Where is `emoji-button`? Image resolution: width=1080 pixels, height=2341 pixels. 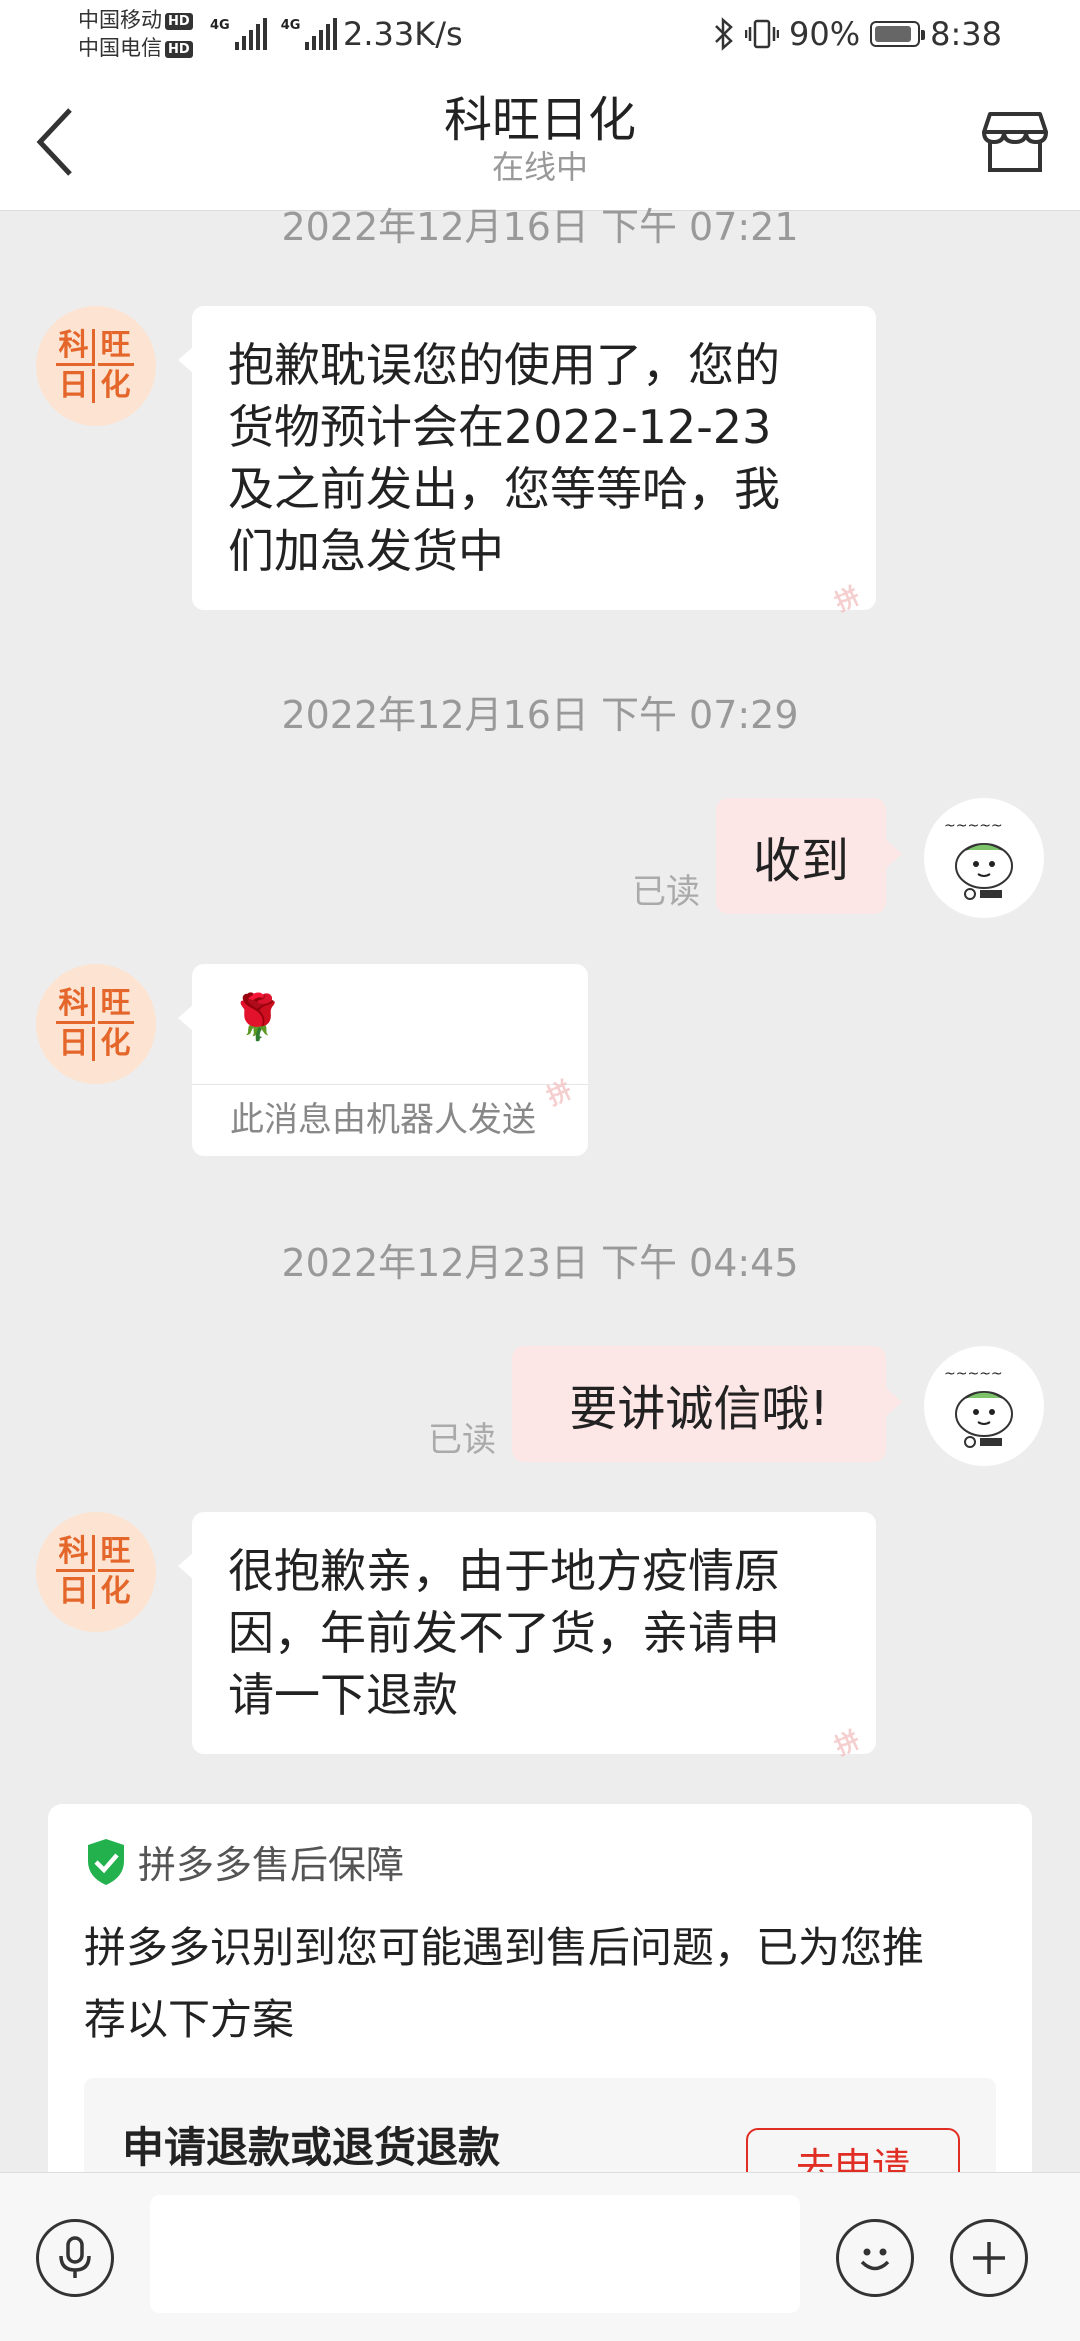
emoji-button is located at coordinates (875, 2258).